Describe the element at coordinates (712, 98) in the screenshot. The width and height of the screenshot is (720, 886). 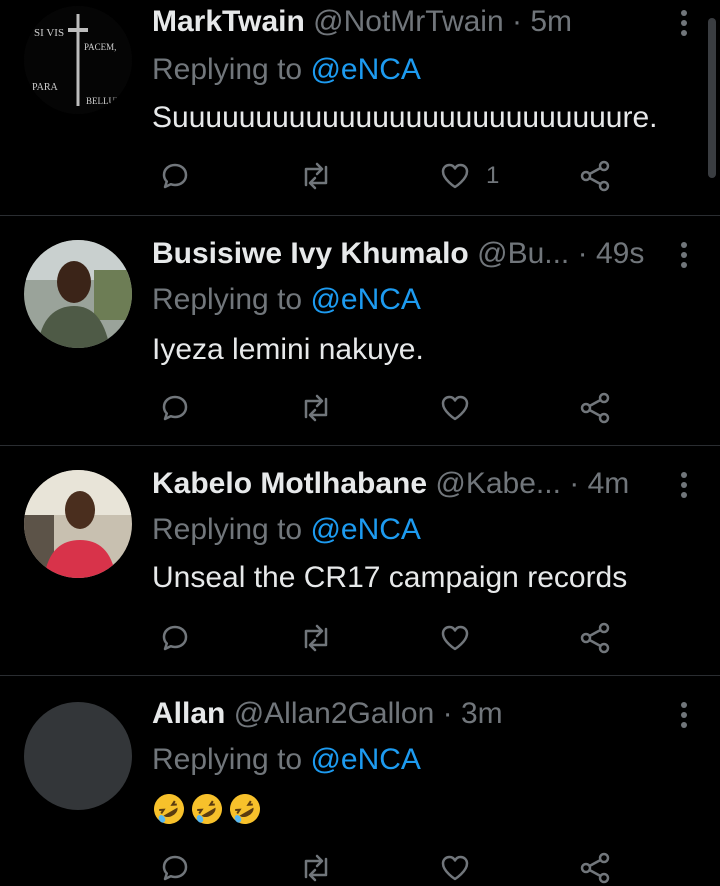
I see `scrollbar` at that location.